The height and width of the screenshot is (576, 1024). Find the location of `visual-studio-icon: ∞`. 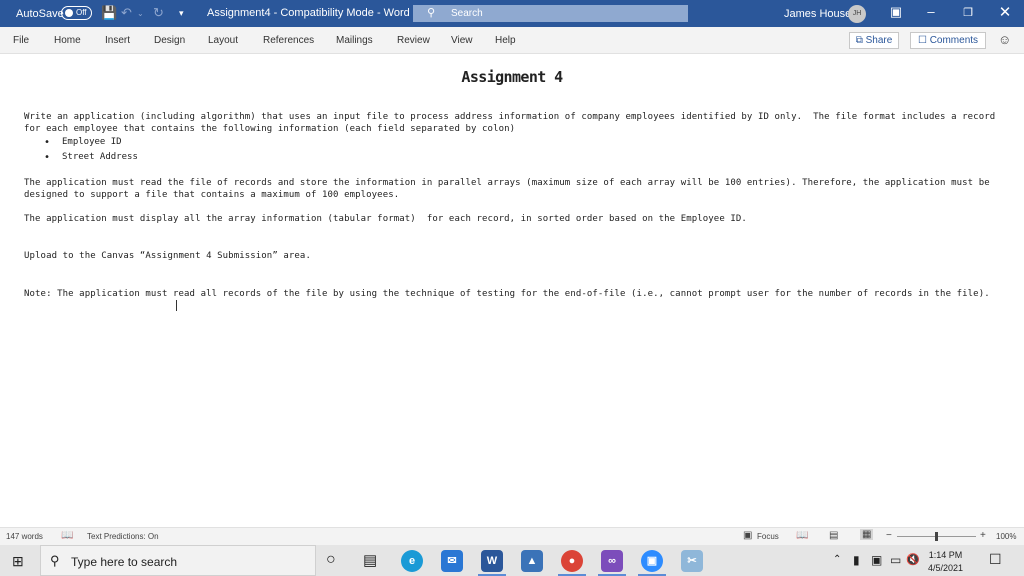

visual-studio-icon: ∞ is located at coordinates (612, 563).